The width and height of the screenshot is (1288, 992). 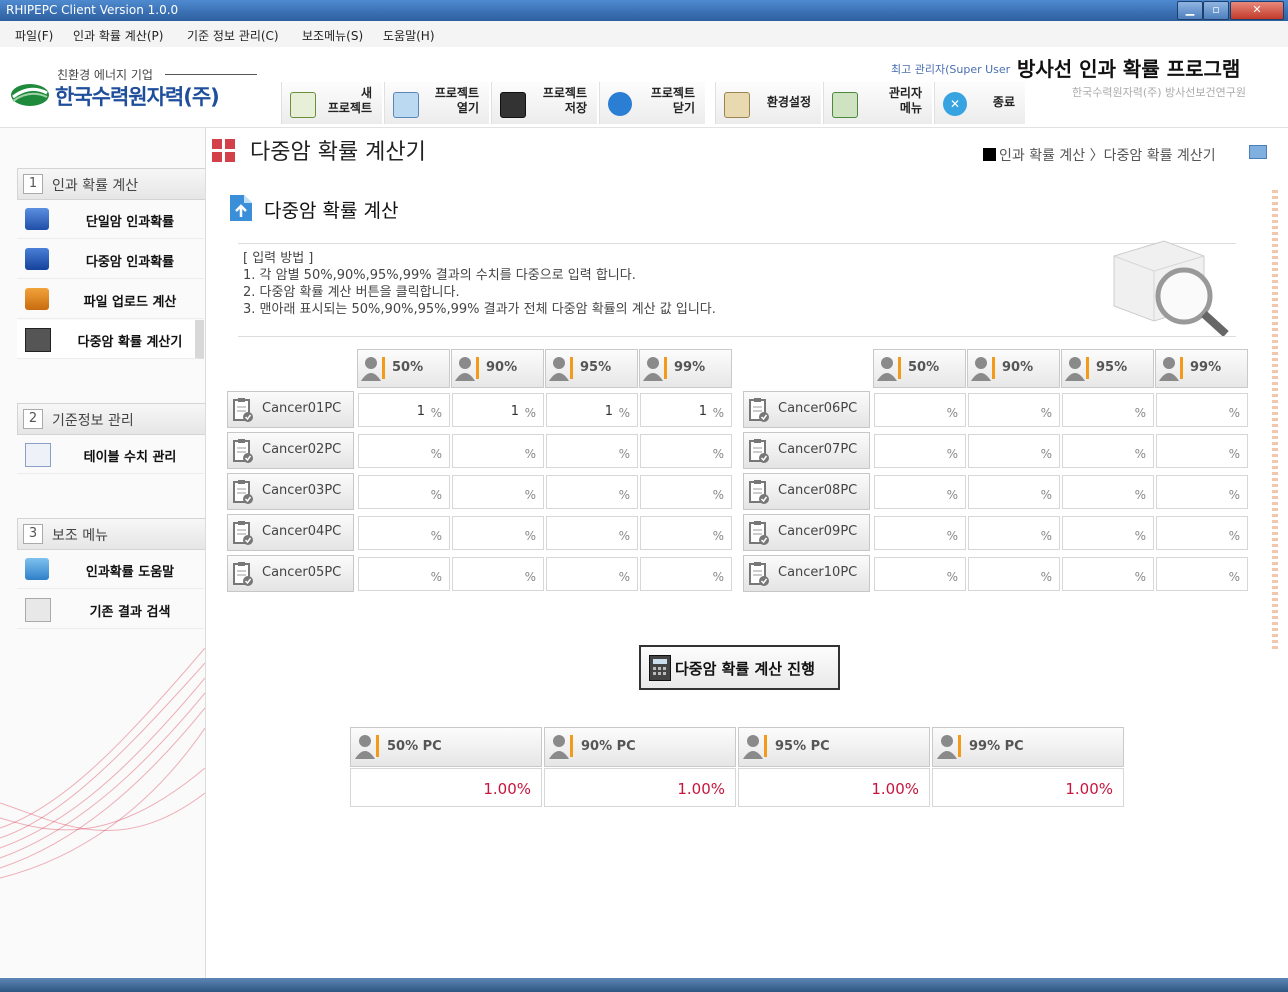 What do you see at coordinates (130, 457) in the screenshot?
I see `sidebar-item-label: 테이블 수치 관리` at bounding box center [130, 457].